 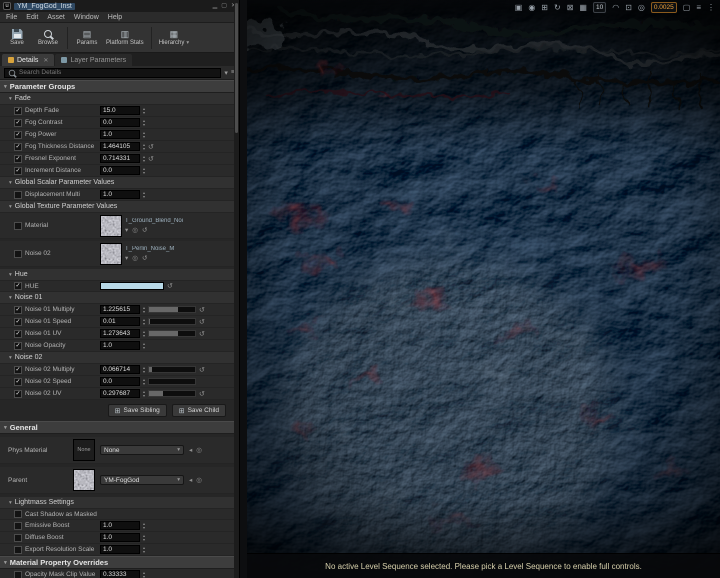 I want to click on save-sibling-button: ⊞ Save Sibling, so click(x=137, y=410).